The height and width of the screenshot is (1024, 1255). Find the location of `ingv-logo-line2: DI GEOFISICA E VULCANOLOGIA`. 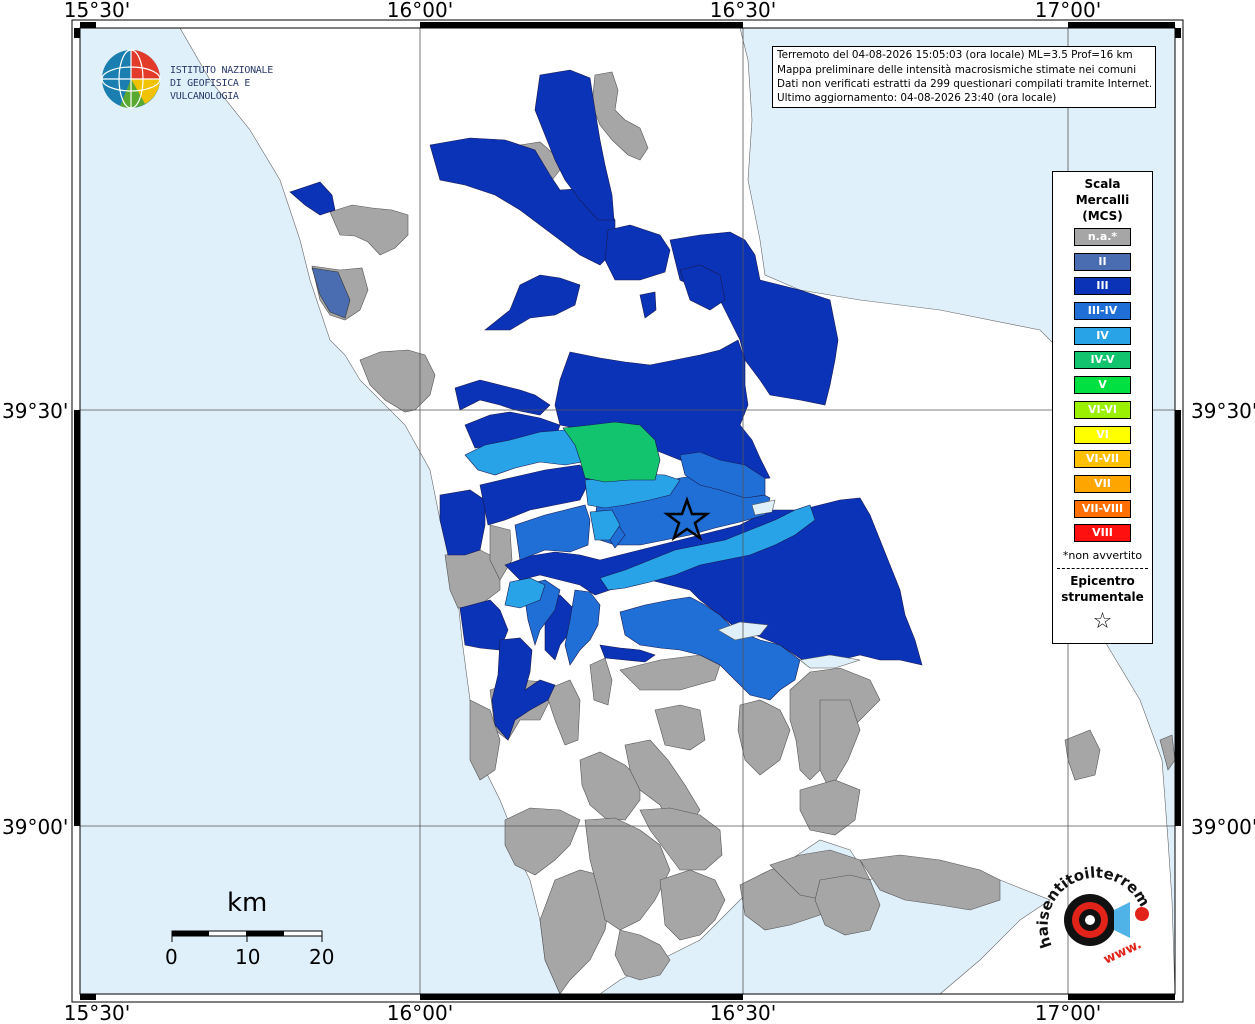

ingv-logo-line2: DI GEOFISICA E VULCANOLOGIA is located at coordinates (210, 90).